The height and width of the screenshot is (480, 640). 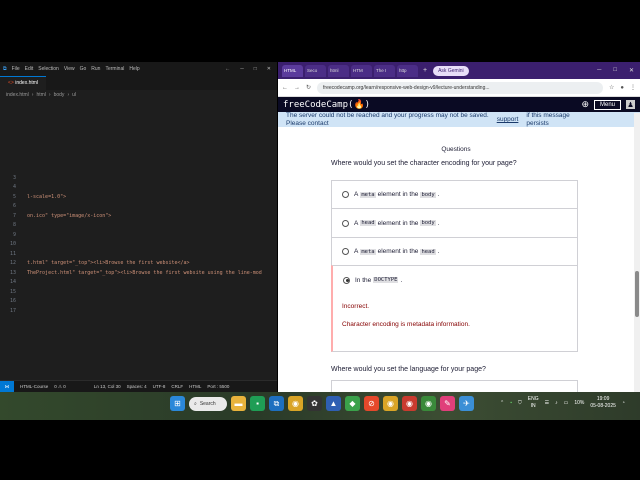 What do you see at coordinates (390, 403) in the screenshot?
I see `chrome2-icon: ◉` at bounding box center [390, 403].